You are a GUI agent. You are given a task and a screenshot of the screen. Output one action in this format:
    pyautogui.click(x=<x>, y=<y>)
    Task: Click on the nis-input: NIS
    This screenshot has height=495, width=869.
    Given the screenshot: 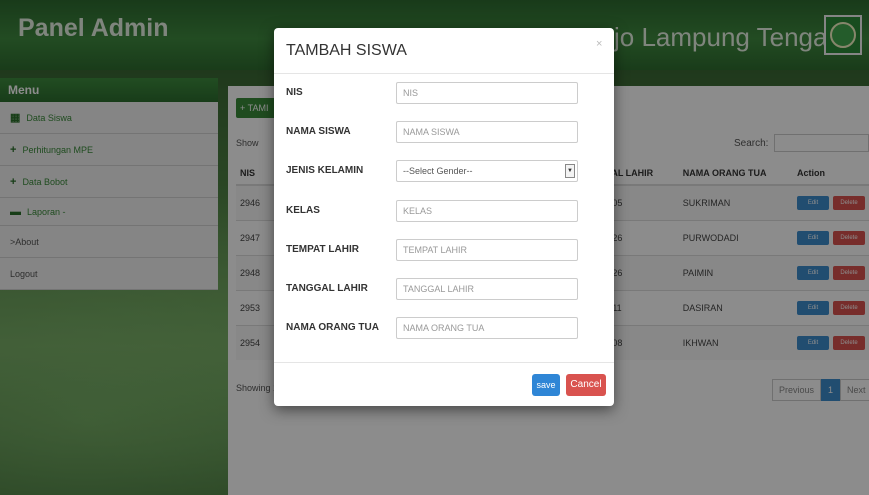 What is the action you would take?
    pyautogui.click(x=487, y=93)
    